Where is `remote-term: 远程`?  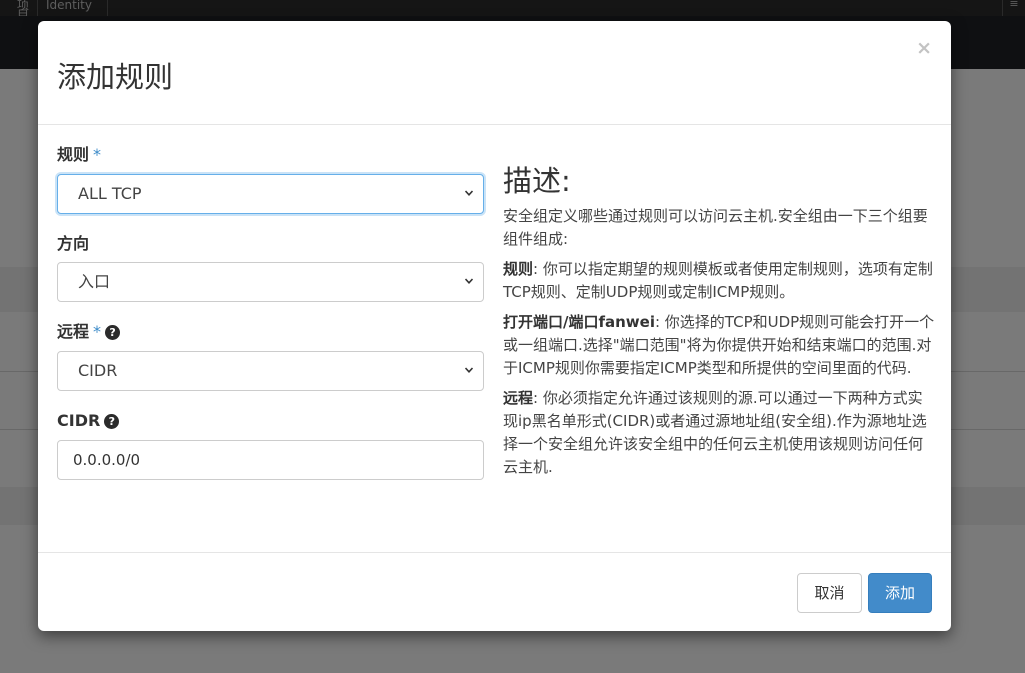
remote-term: 远程 is located at coordinates (518, 398).